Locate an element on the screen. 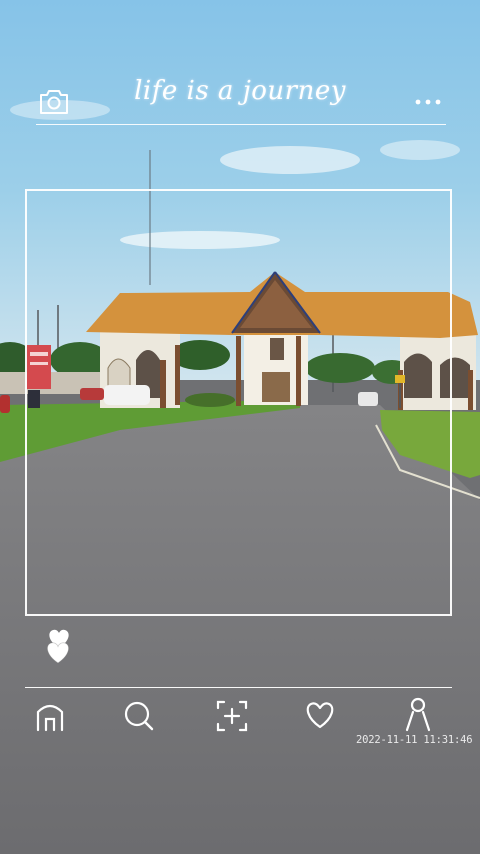 This screenshot has height=854, width=480. more-horizontal-icon is located at coordinates (428, 102).